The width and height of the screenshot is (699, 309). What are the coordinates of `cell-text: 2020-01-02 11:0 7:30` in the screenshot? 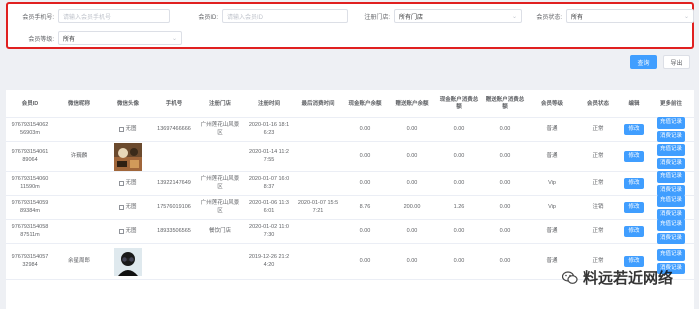 It's located at (269, 231).